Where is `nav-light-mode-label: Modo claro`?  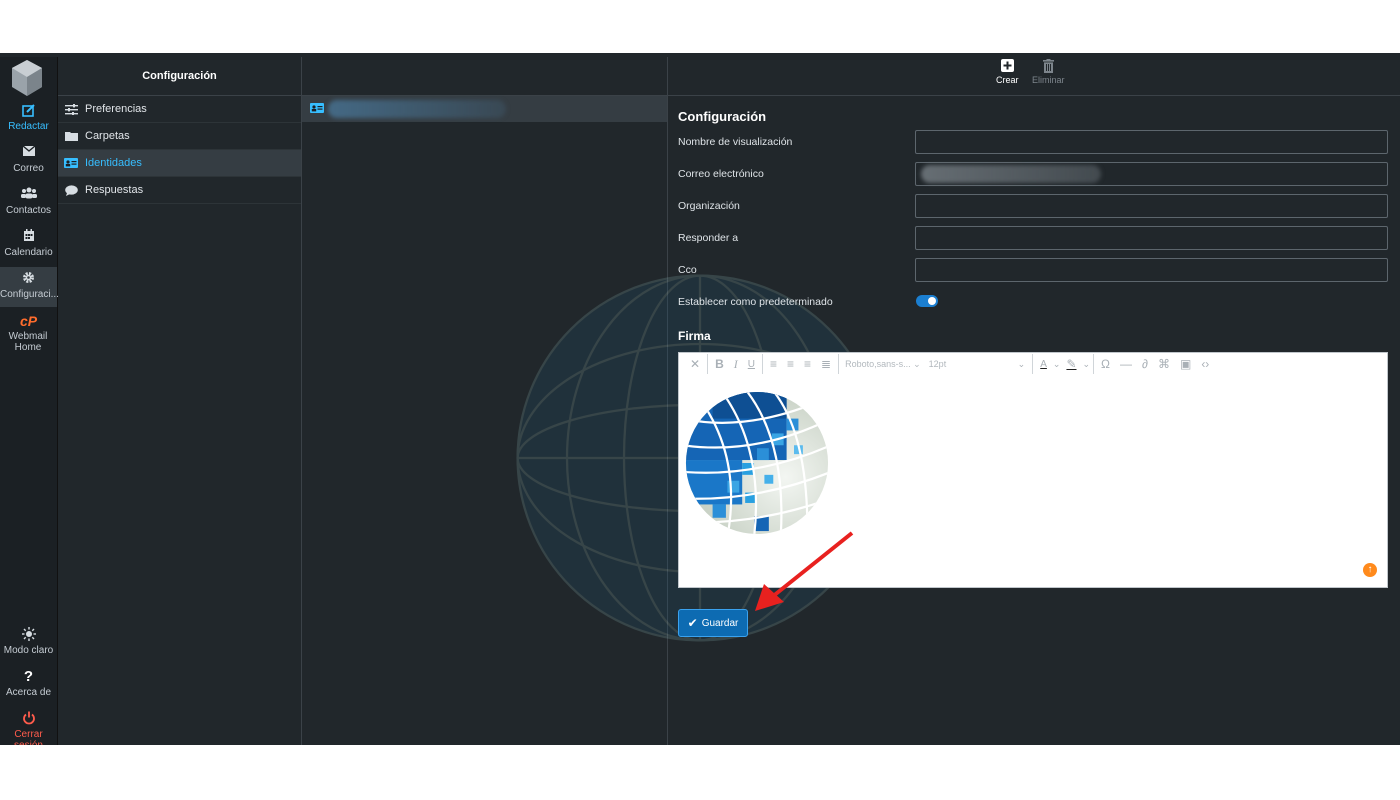 nav-light-mode-label: Modo claro is located at coordinates (28, 650).